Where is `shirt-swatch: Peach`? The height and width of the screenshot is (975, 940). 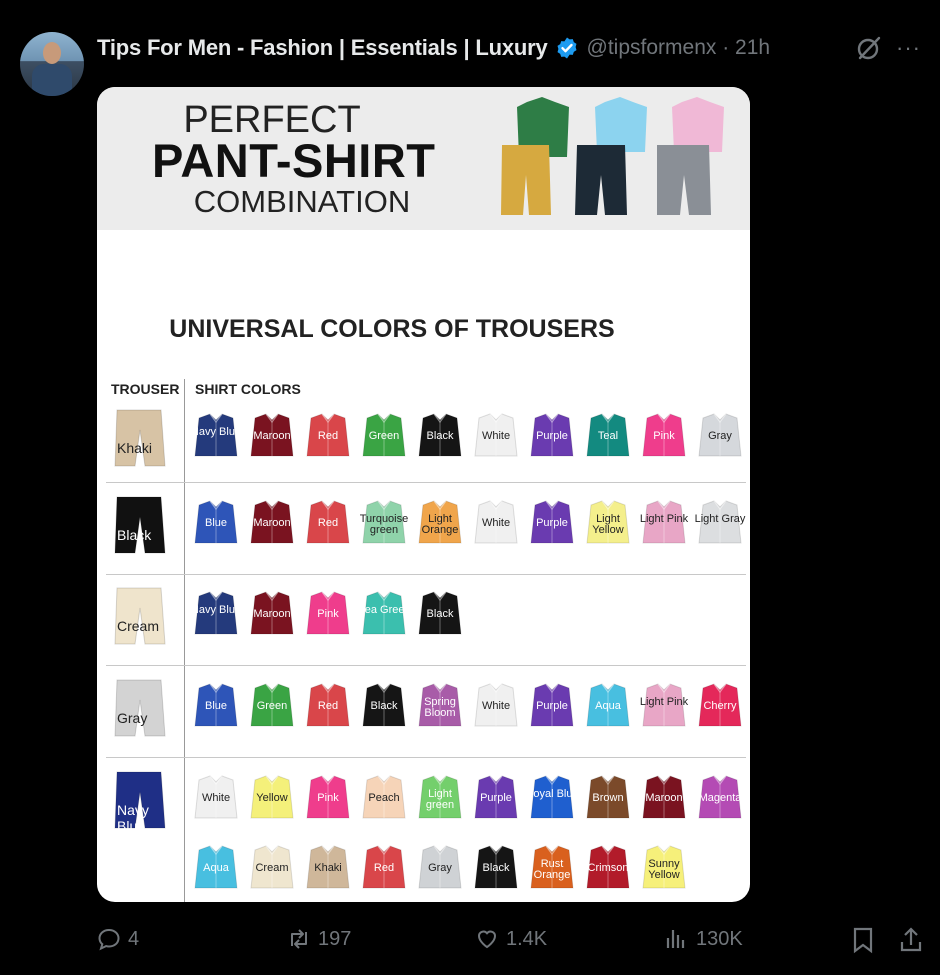
shirt-swatch: Peach is located at coordinates (384, 797).